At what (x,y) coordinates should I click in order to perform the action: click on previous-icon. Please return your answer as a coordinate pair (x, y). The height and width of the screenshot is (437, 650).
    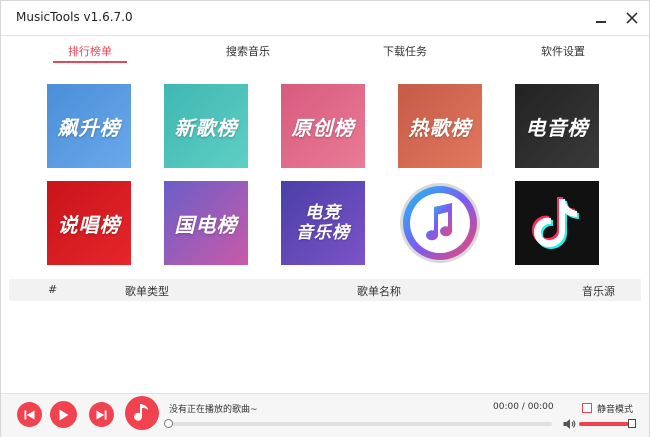
    Looking at the image, I should click on (29, 414).